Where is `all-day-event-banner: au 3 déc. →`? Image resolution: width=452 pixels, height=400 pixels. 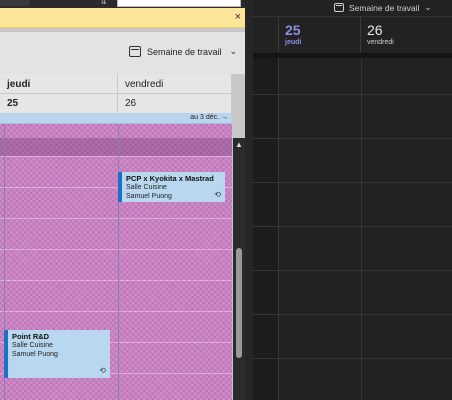
all-day-event-banner: au 3 déc. → is located at coordinates (116, 118).